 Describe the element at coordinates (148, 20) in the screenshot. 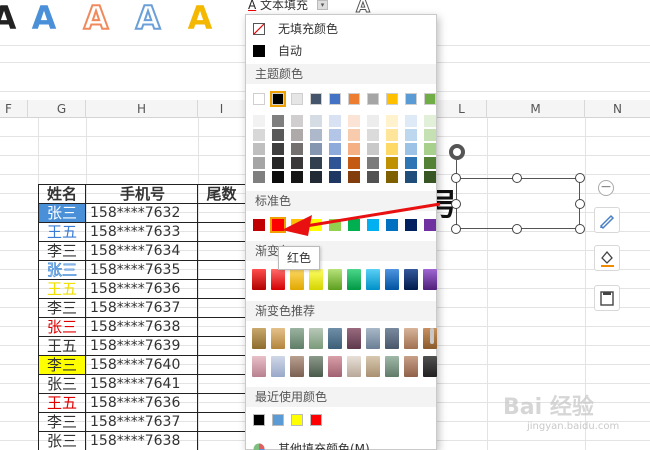

I see `text-style-blue-outline: A` at that location.